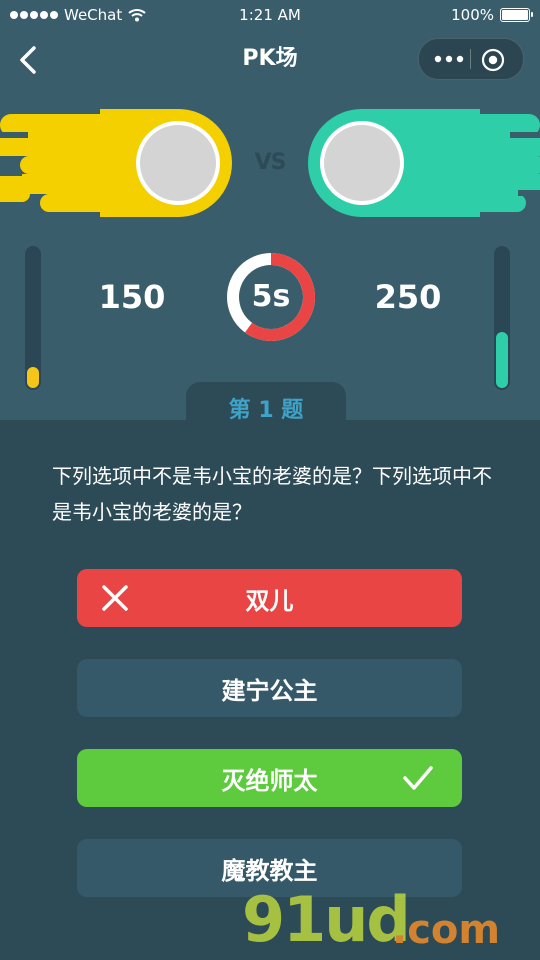 The height and width of the screenshot is (960, 540). I want to click on status-right: 100%, so click(492, 15).